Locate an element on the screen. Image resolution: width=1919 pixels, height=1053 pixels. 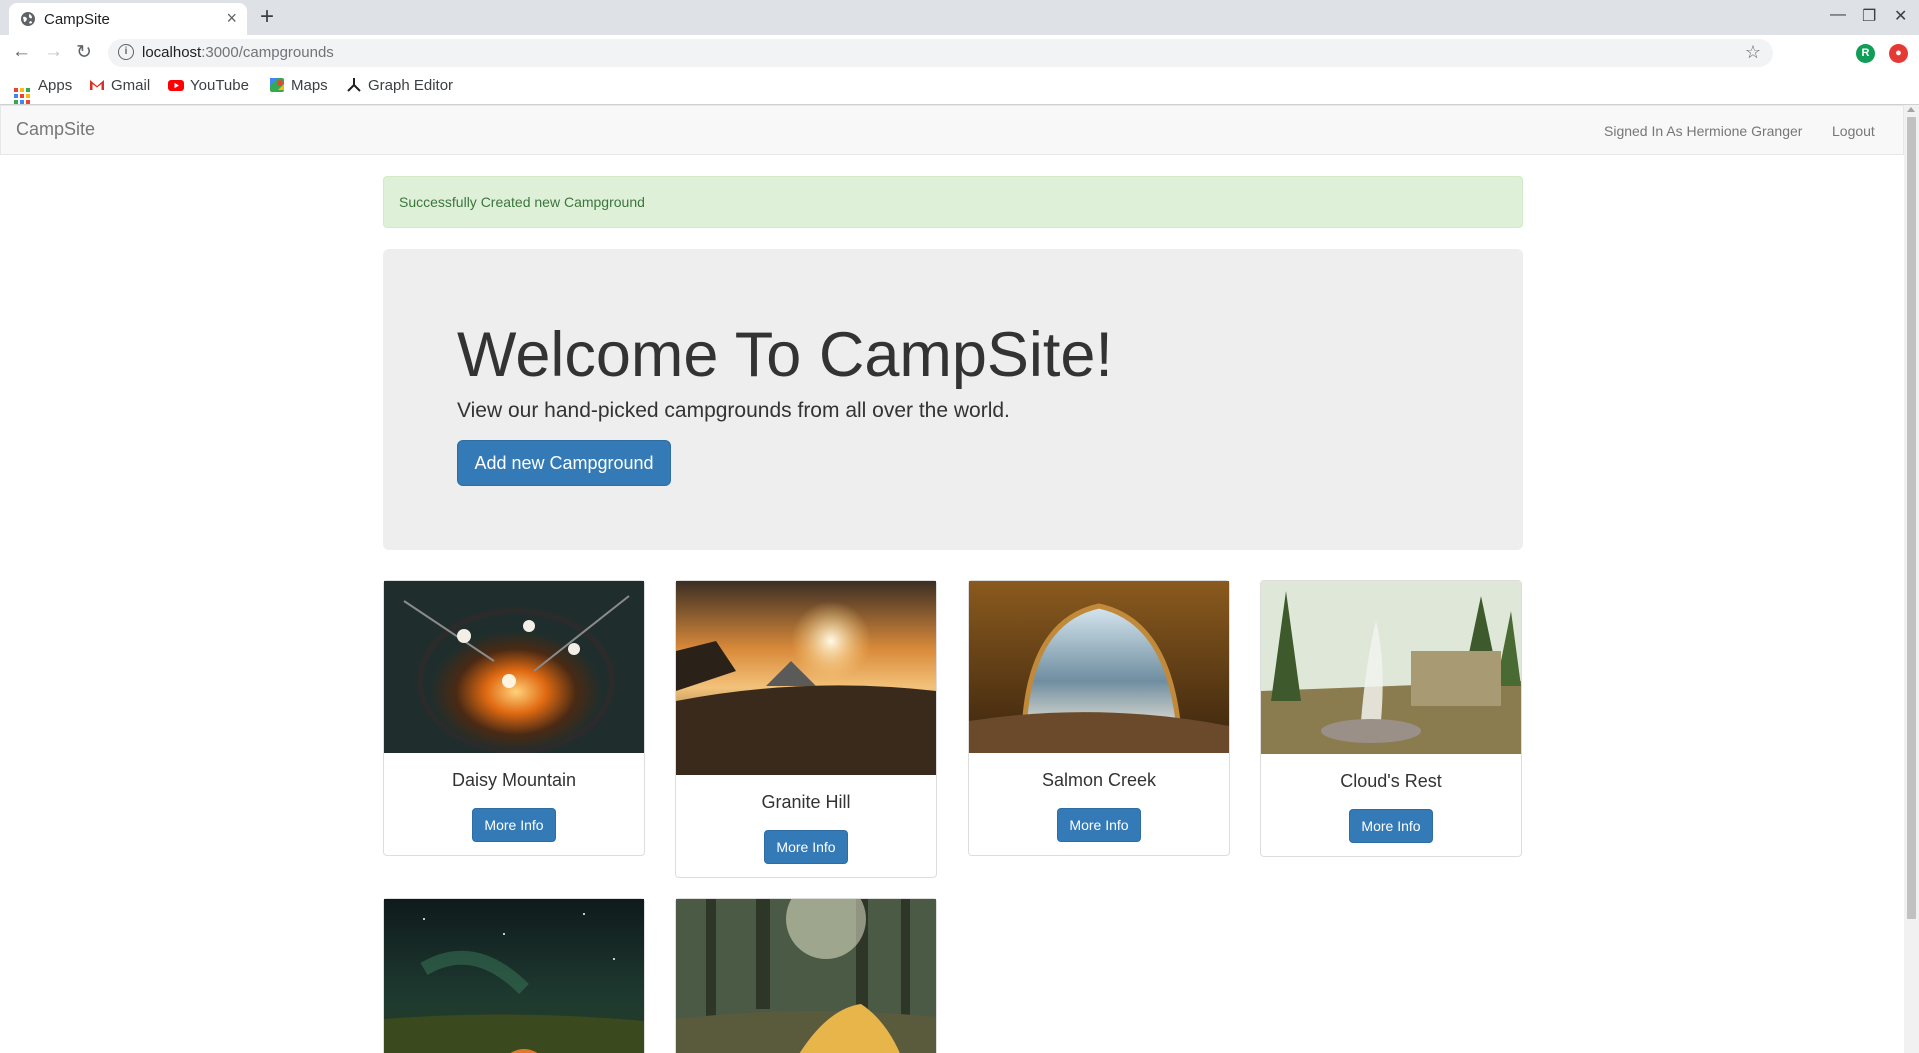
bookmark-star-icon: ☆ is located at coordinates (1753, 52).